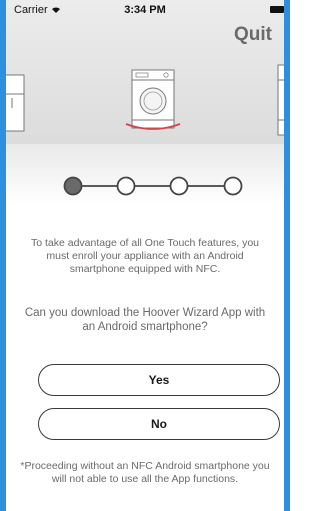 This screenshot has height=511, width=320. I want to click on battery-icon, so click(277, 9).